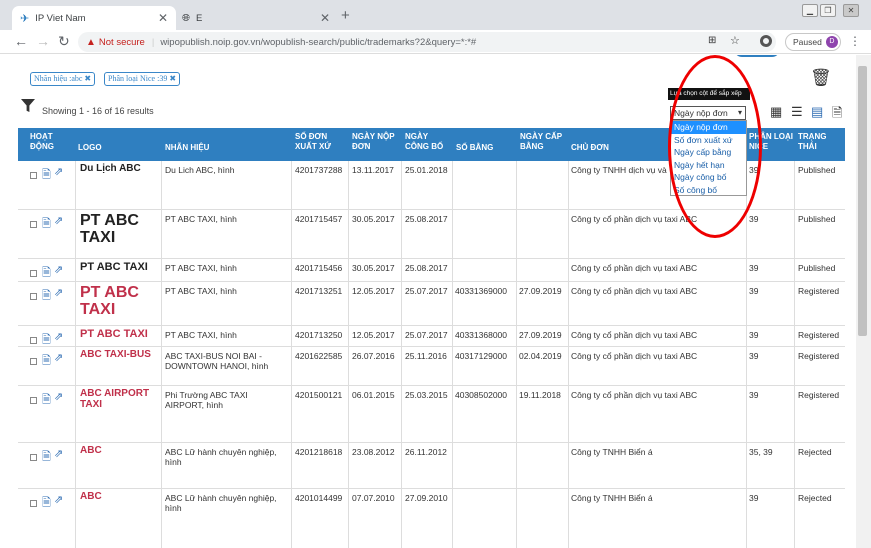 The image size is (871, 548). I want to click on search-button, so click(757, 56).